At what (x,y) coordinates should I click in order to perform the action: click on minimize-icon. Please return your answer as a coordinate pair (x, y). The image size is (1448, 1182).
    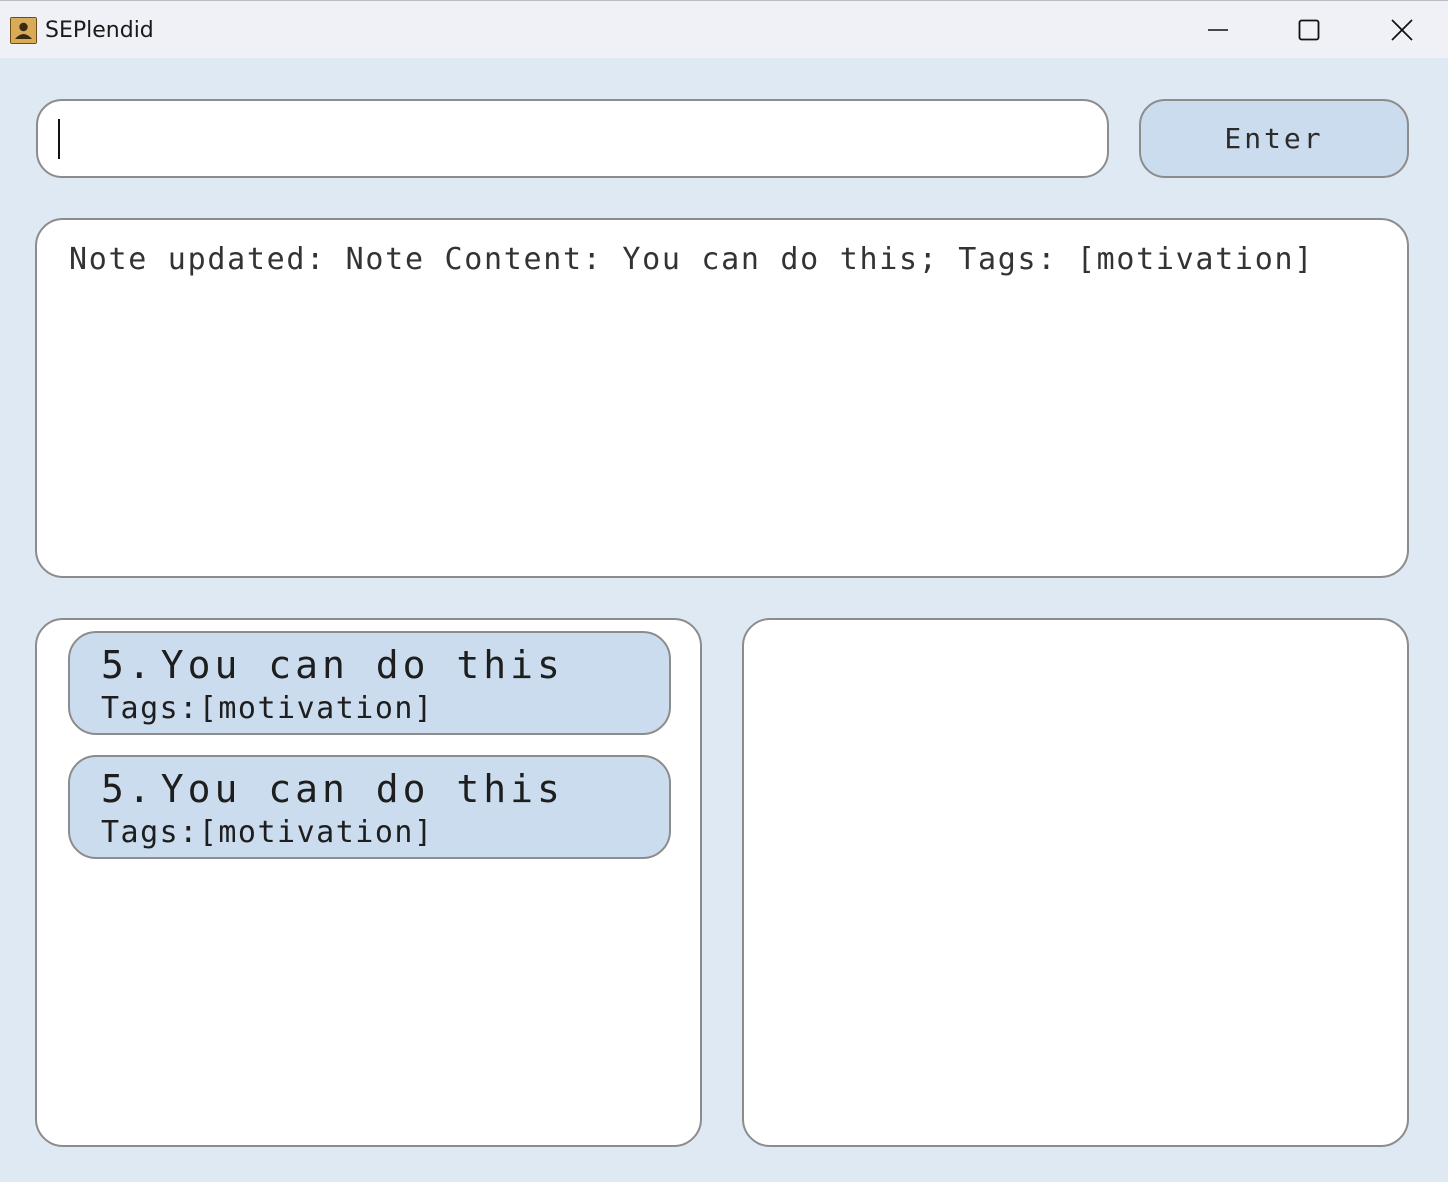
    Looking at the image, I should click on (1218, 30).